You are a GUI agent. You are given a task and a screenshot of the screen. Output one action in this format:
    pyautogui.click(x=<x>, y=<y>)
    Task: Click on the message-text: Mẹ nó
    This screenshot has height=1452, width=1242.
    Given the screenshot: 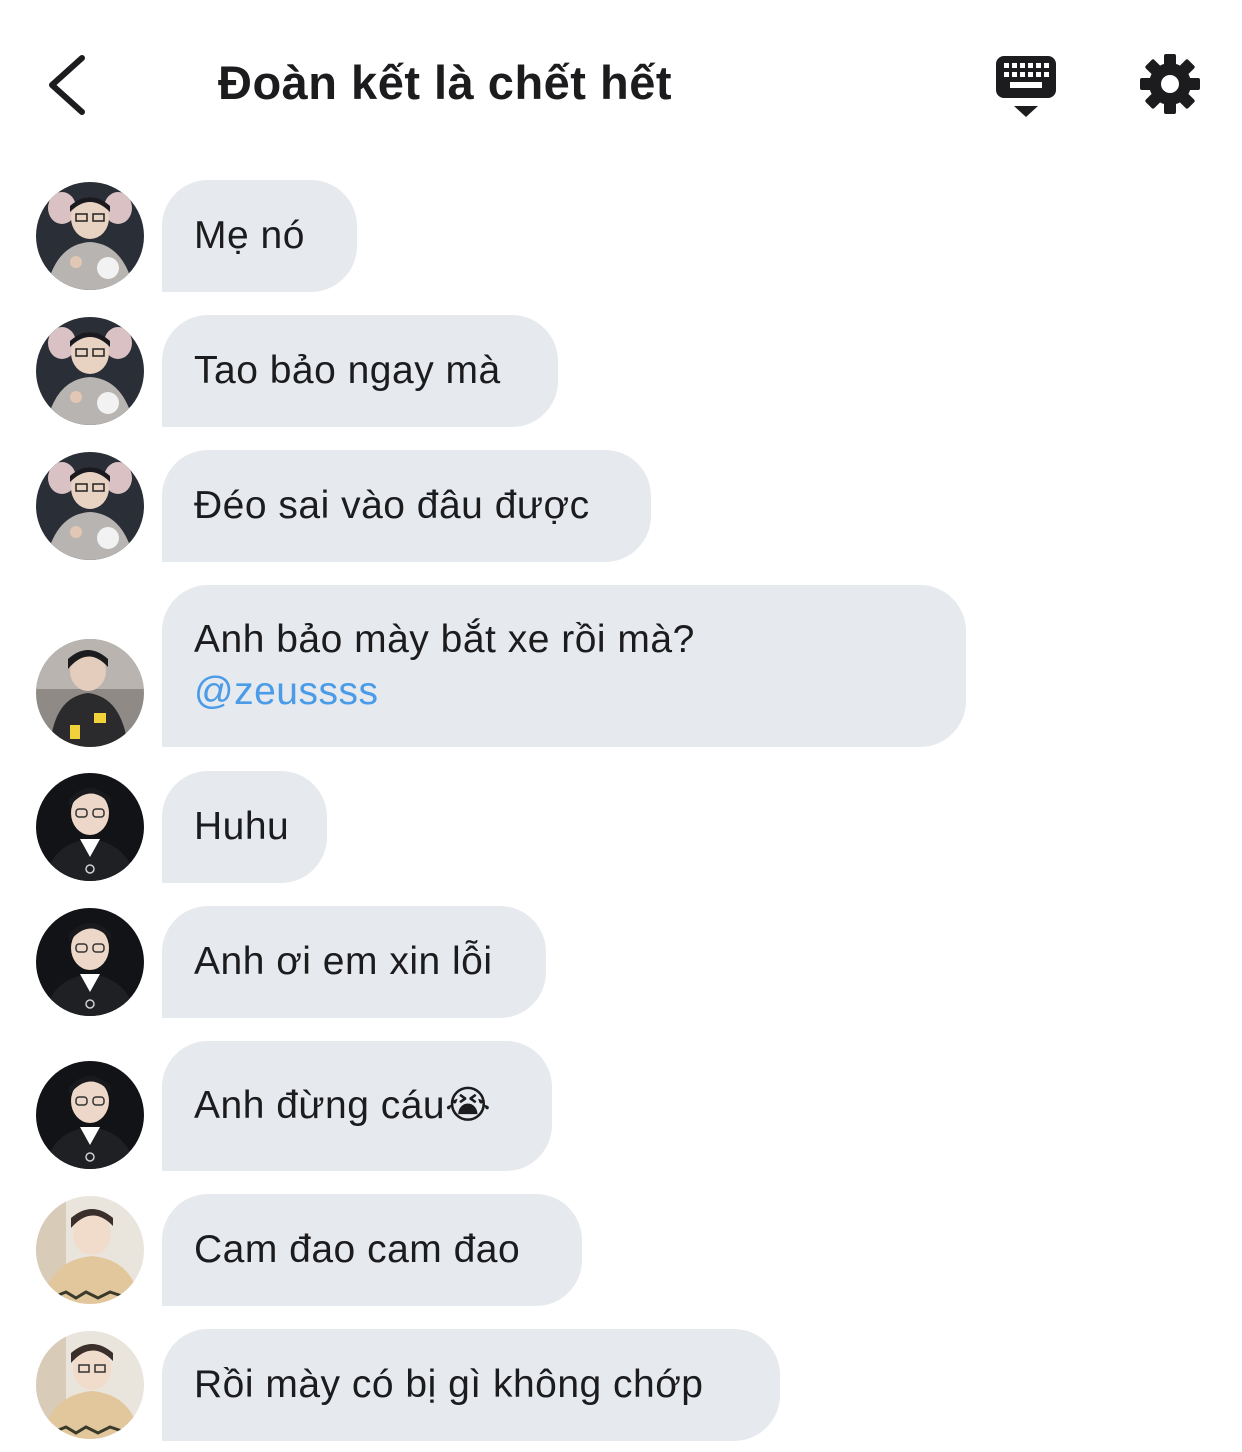 What is the action you would take?
    pyautogui.click(x=249, y=235)
    